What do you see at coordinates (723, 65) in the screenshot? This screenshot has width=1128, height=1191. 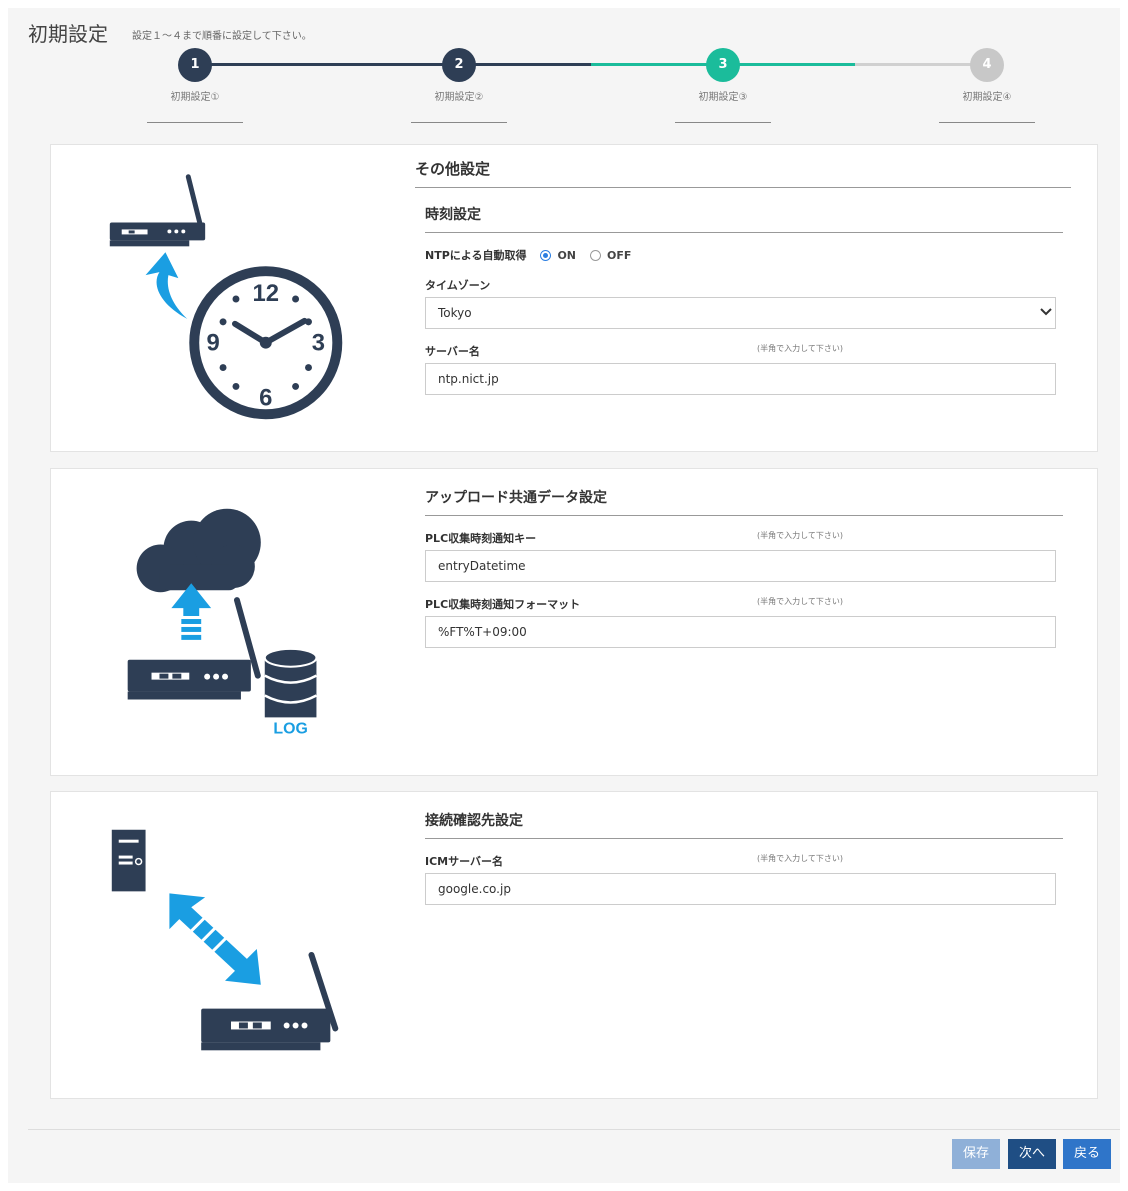 I see `step-3-number: 3` at bounding box center [723, 65].